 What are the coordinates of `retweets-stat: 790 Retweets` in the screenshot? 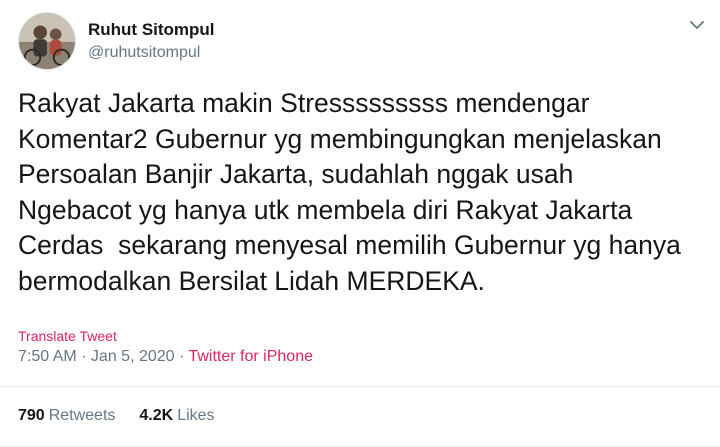 It's located at (66, 416).